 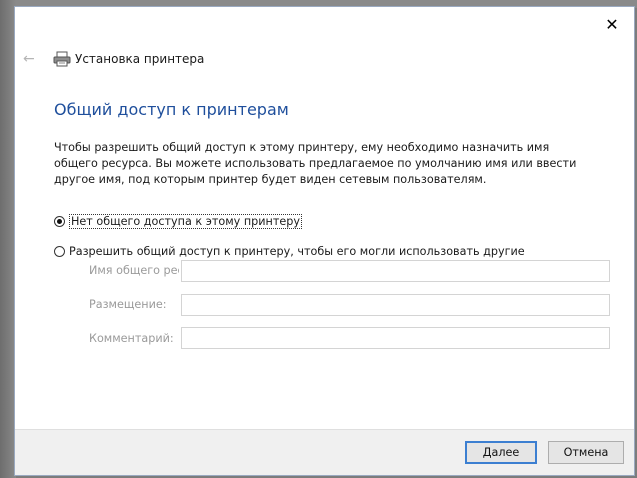 I want to click on comment-input, so click(x=395, y=338).